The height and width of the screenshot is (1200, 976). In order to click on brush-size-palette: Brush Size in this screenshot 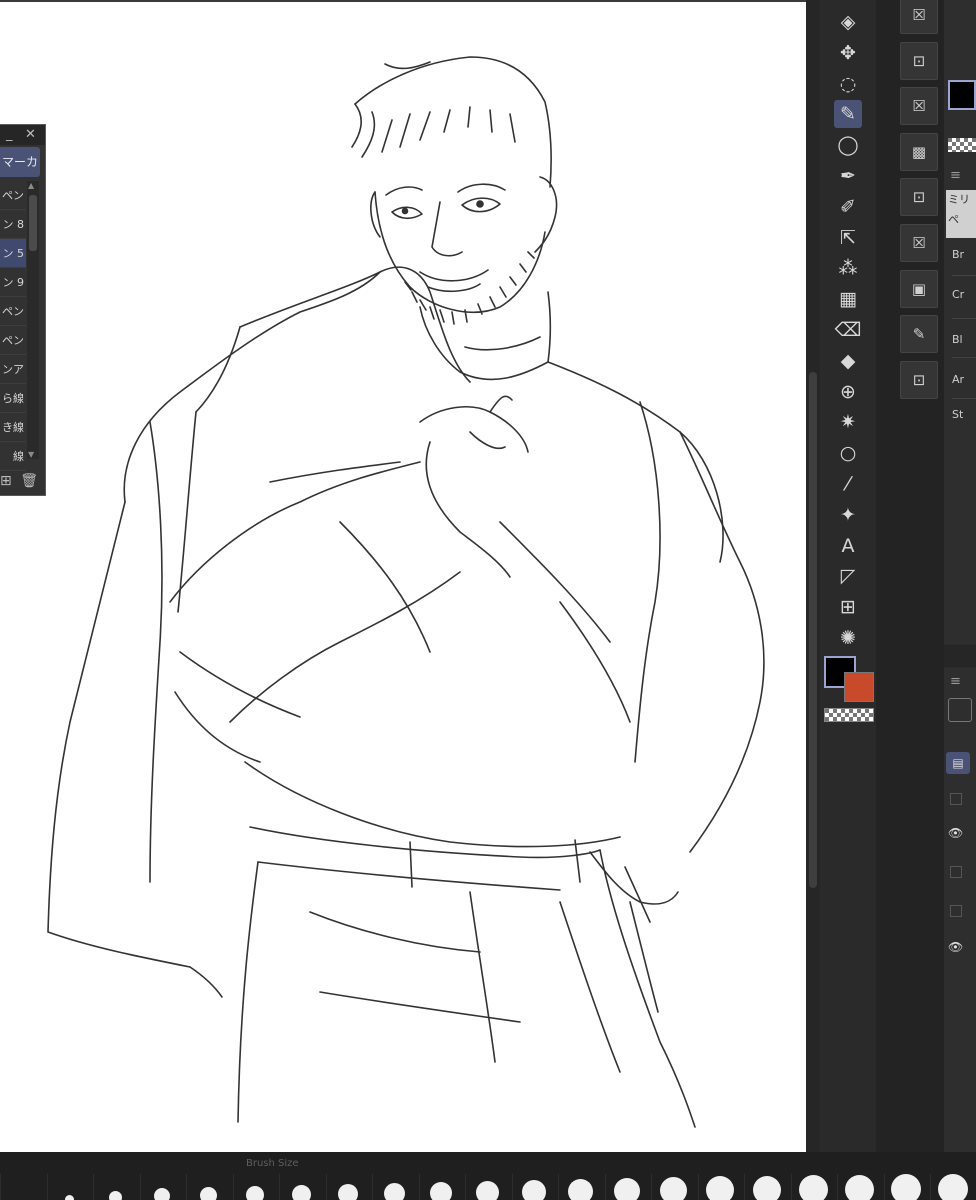, I will do `click(488, 1176)`.